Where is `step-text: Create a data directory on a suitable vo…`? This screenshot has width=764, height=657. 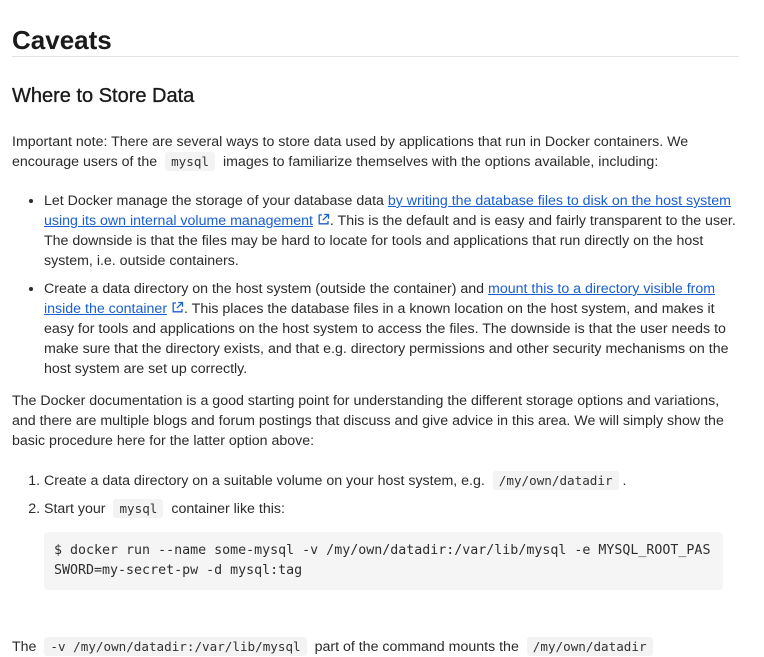 step-text: Create a data directory on a suitable vo… is located at coordinates (264, 481).